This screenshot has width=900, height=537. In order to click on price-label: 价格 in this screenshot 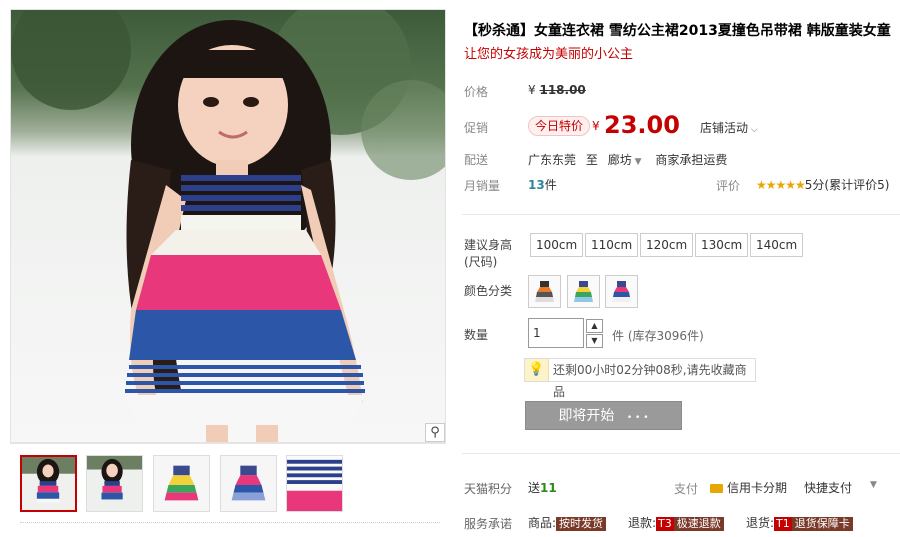, I will do `click(476, 92)`.